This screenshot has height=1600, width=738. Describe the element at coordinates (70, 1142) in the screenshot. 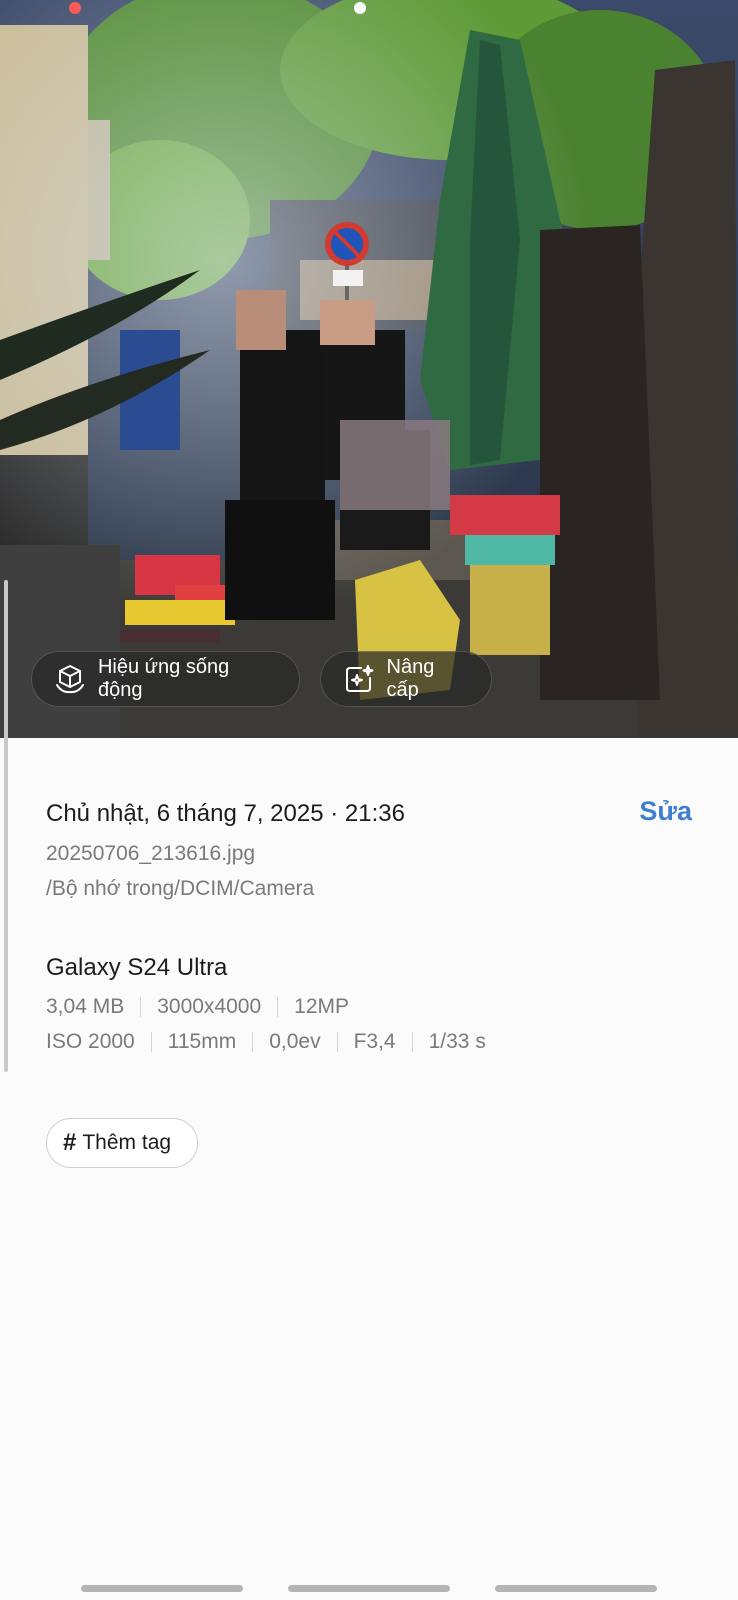

I see `hashtag-icon: #` at that location.